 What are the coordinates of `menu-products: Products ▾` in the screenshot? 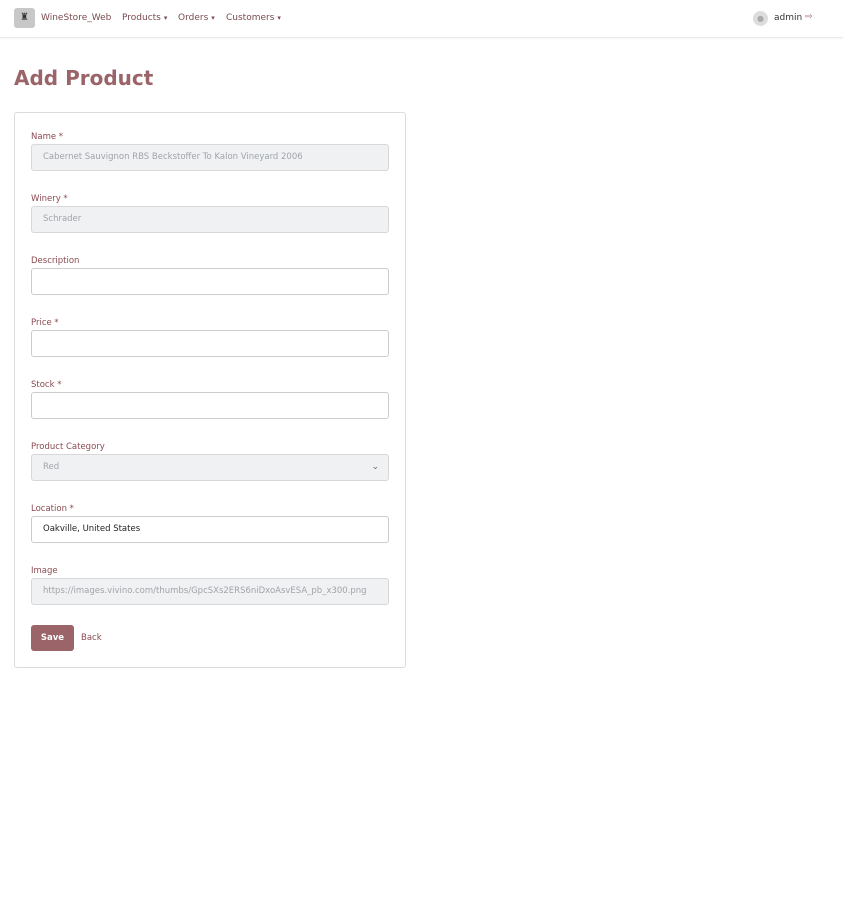 It's located at (144, 18).